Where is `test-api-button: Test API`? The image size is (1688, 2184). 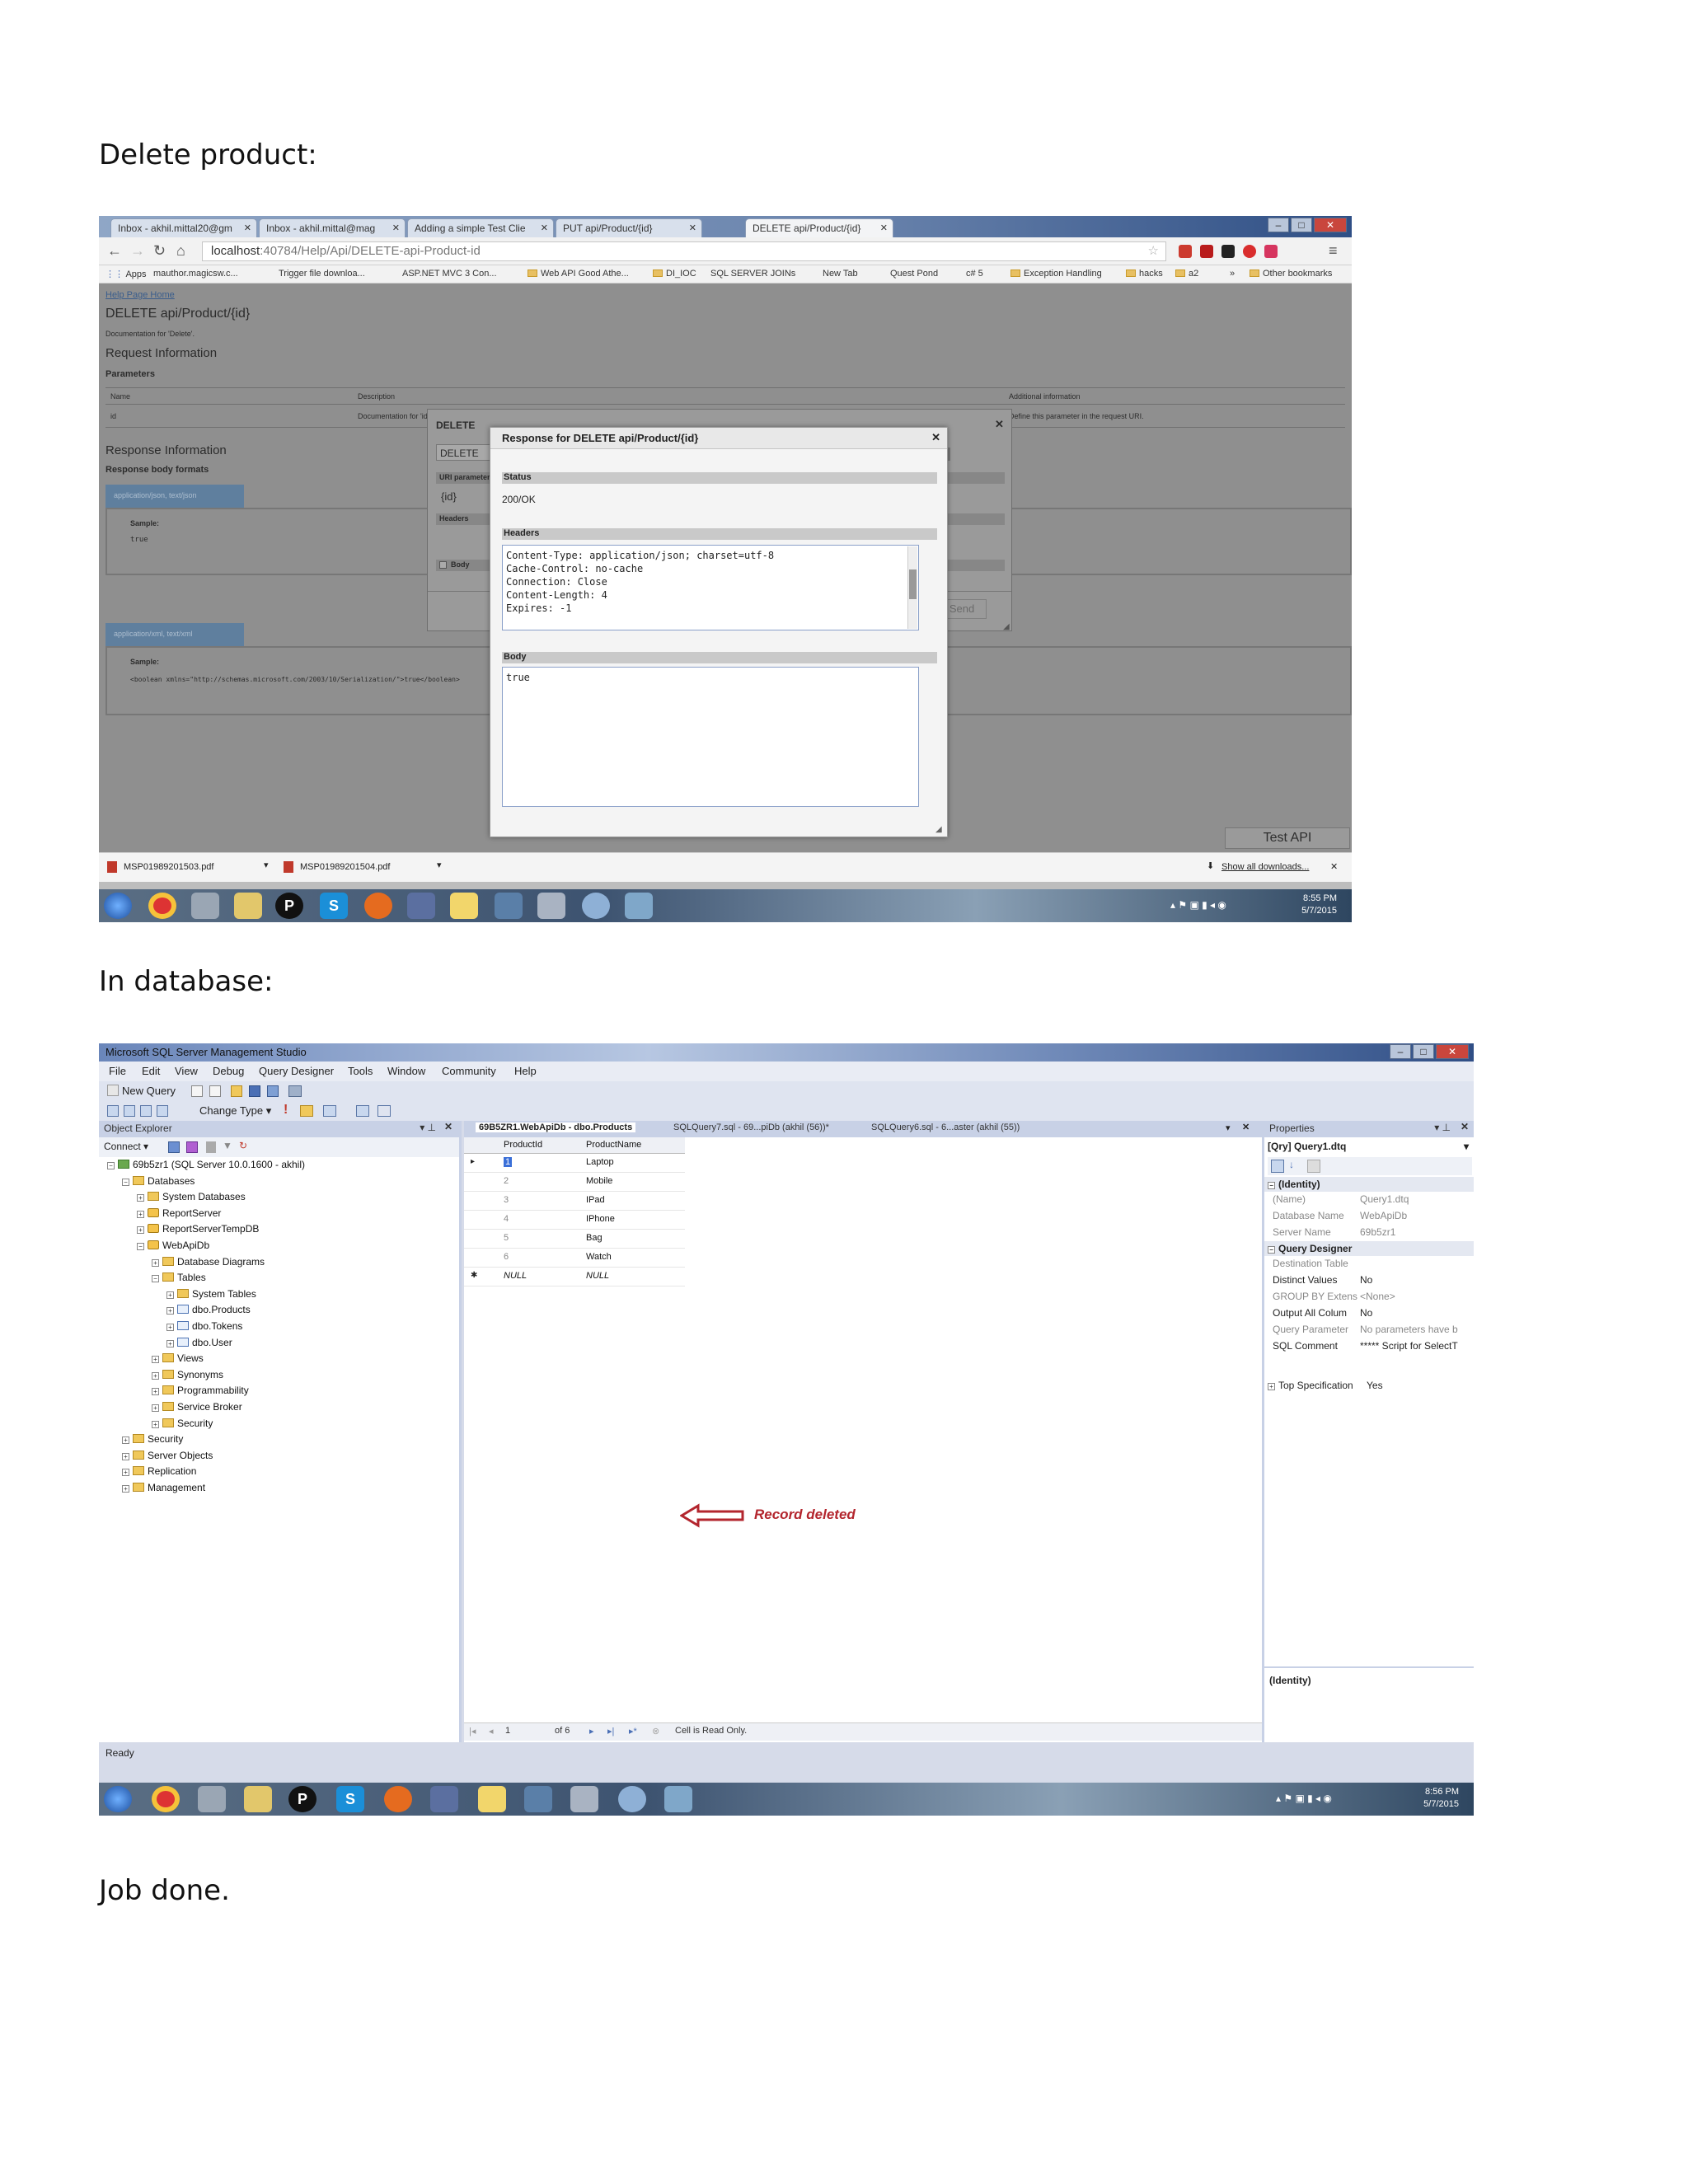
test-api-button: Test API is located at coordinates (1288, 838).